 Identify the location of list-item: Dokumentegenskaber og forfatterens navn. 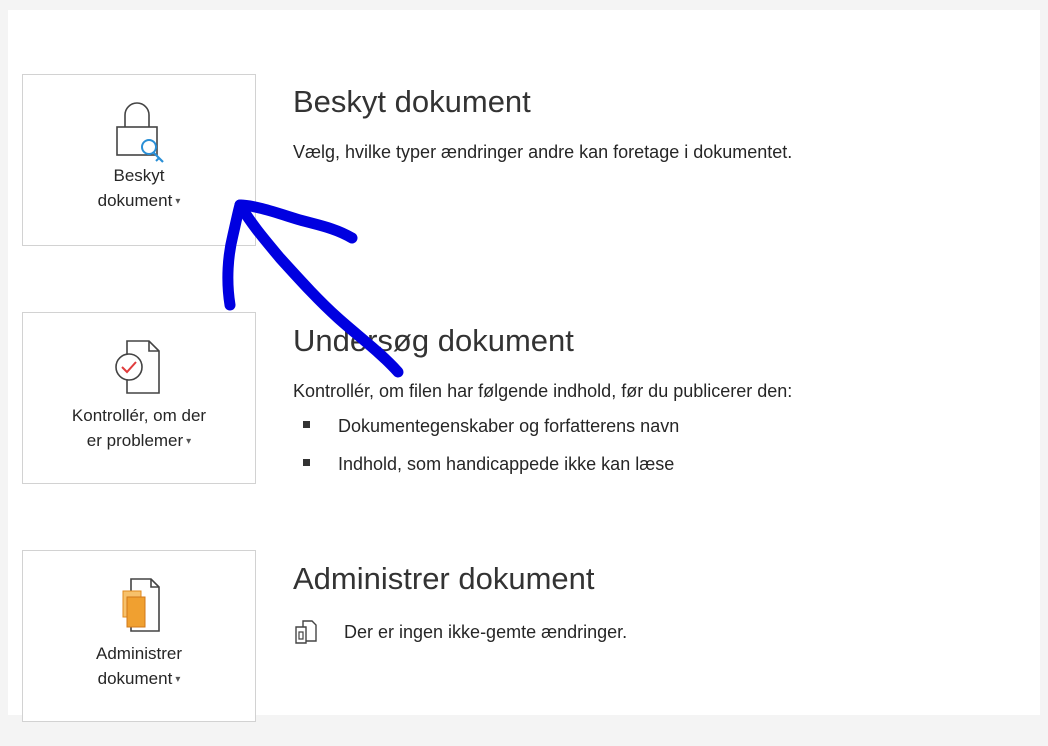
(491, 426).